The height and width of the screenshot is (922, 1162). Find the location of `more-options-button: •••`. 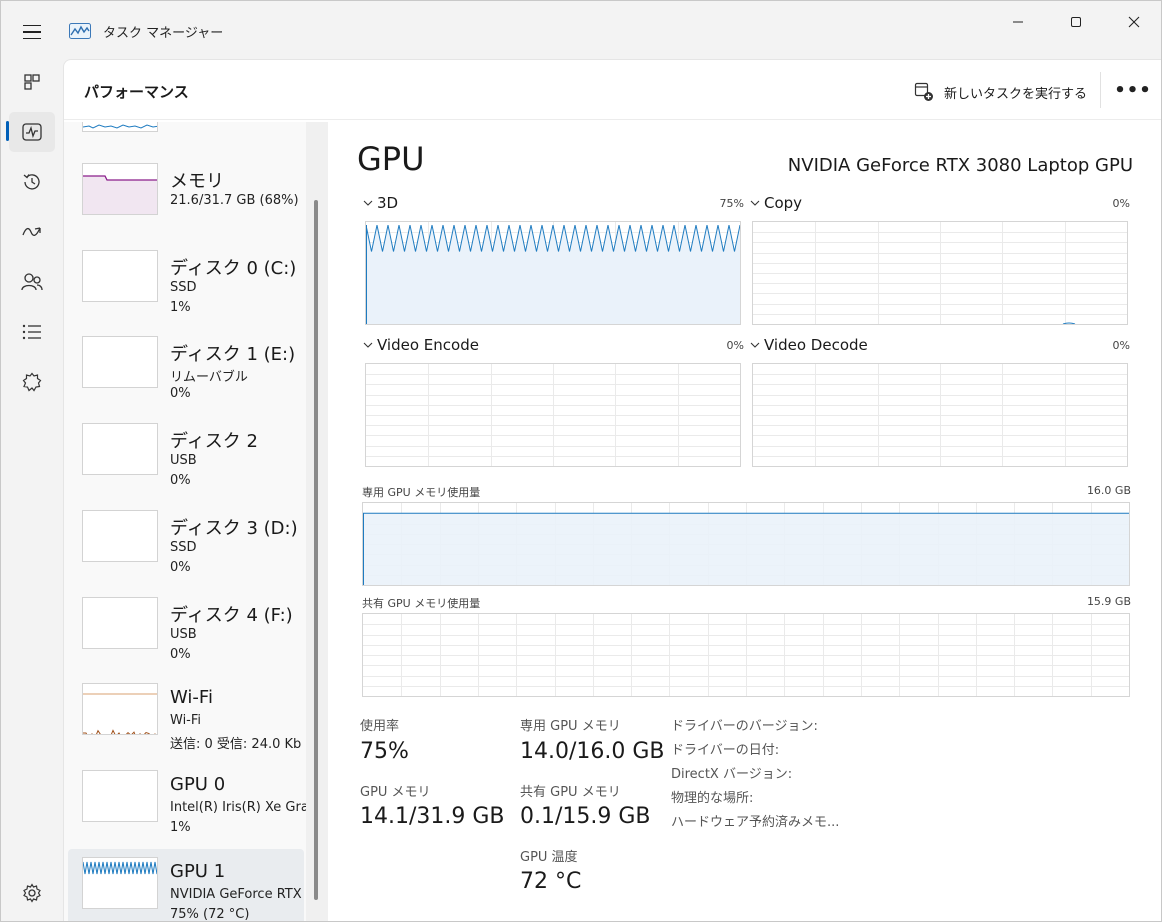

more-options-button: ••• is located at coordinates (1132, 90).